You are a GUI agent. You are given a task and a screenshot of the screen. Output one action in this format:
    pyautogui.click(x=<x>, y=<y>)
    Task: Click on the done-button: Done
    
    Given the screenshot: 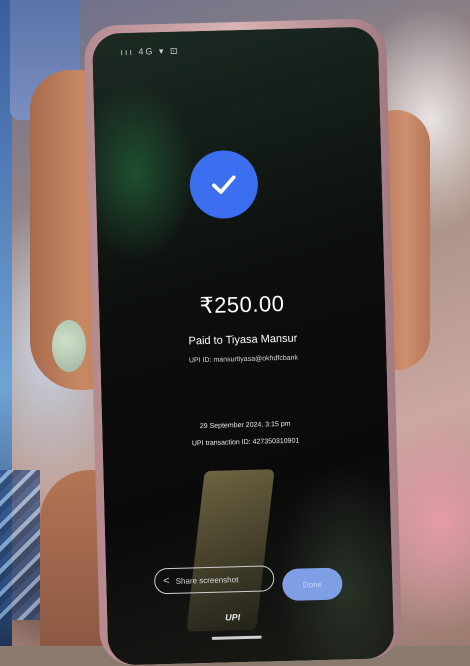 What is the action you would take?
    pyautogui.click(x=312, y=584)
    